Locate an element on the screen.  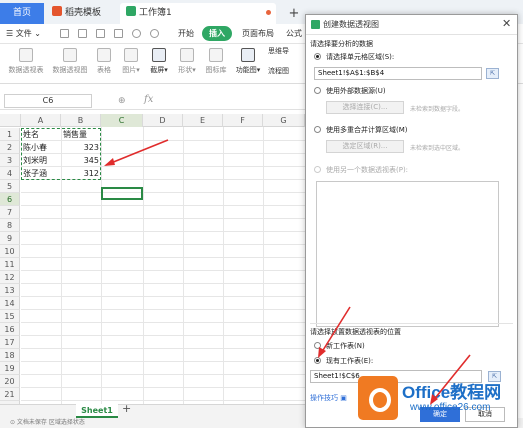
no-field-hint: 未检索到数据字段。 is located at coordinates (437, 109).